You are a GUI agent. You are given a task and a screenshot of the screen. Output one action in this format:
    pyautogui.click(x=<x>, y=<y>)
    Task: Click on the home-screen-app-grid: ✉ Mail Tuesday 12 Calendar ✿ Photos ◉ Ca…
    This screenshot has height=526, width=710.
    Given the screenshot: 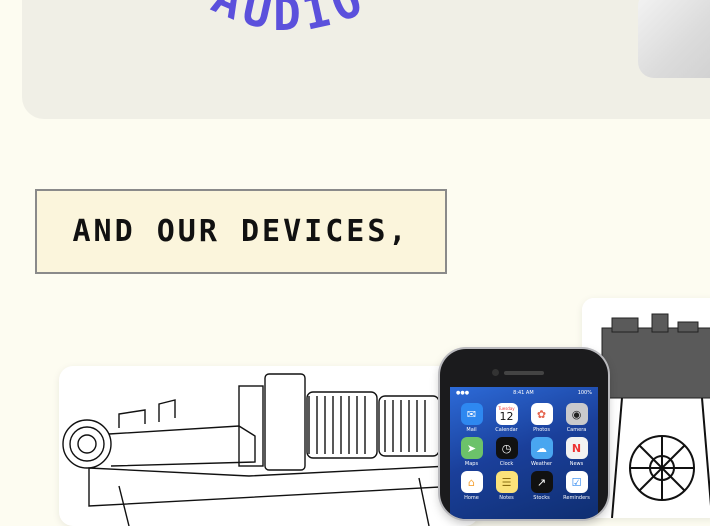 What is the action you would take?
    pyautogui.click(x=524, y=450)
    